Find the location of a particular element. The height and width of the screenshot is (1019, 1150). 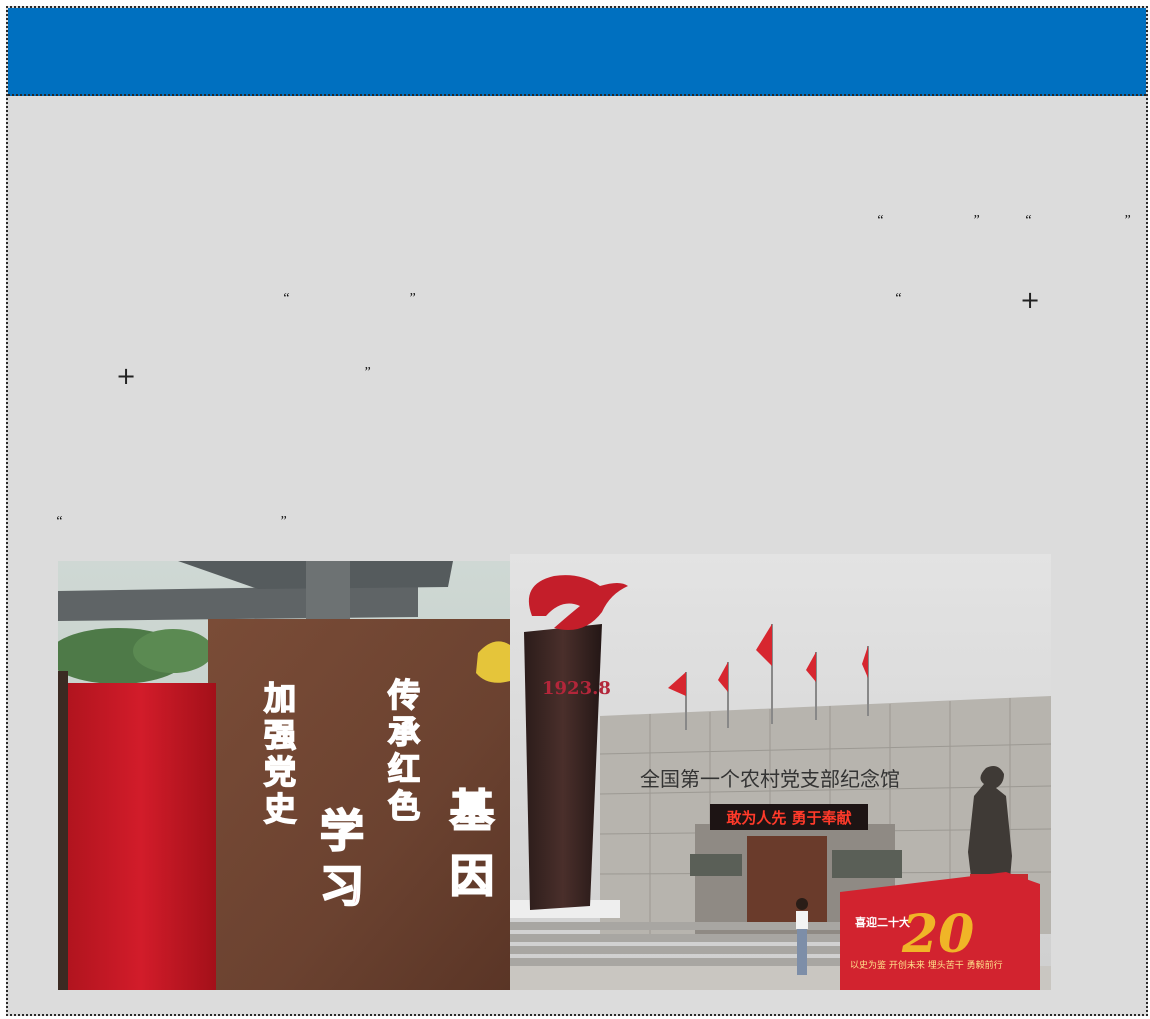

slogan-char: 传 is located at coordinates (403, 695).